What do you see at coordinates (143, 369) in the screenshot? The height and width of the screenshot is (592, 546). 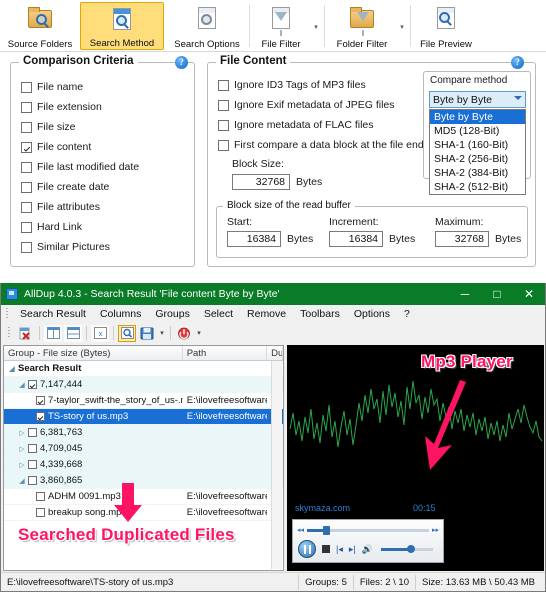 I see `table-row: ◢ Search Result` at bounding box center [143, 369].